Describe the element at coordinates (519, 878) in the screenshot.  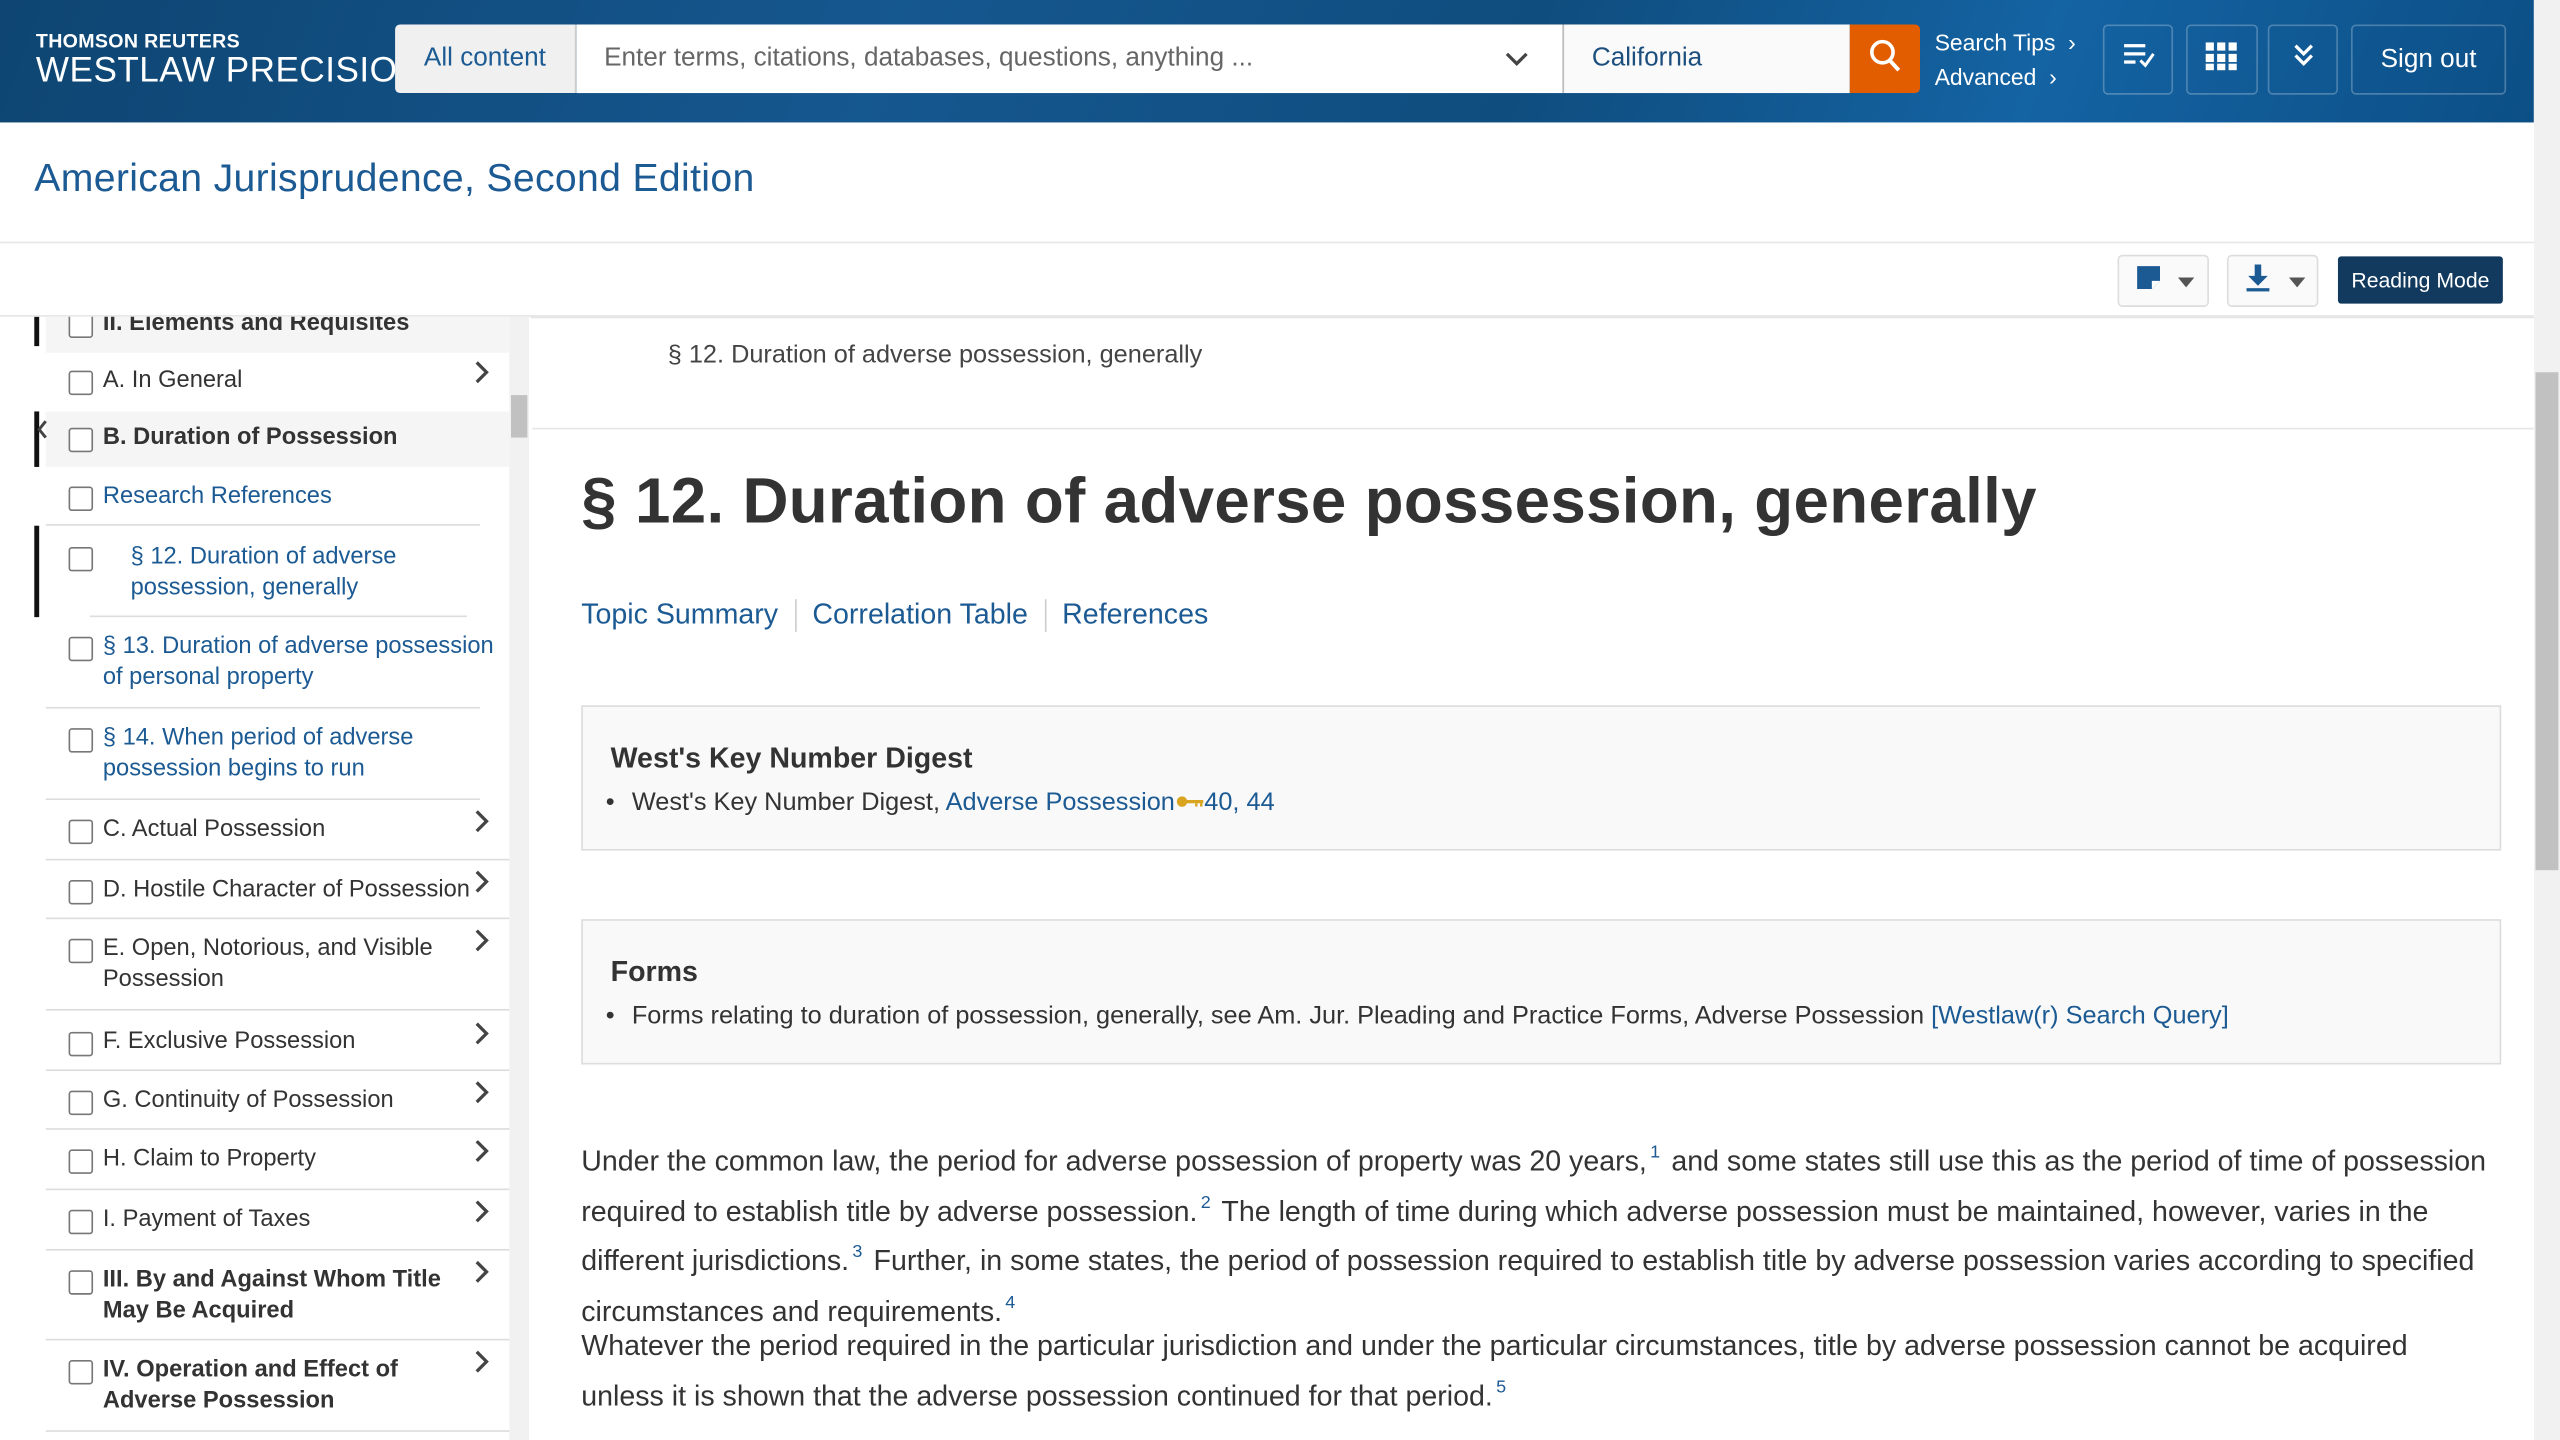
I see `toc-scrollbar` at that location.